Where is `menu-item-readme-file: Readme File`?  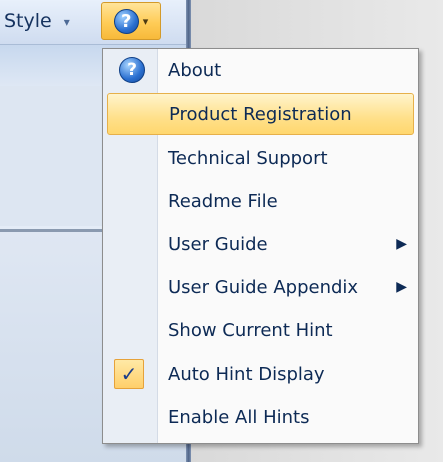
menu-item-readme-file: Readme File is located at coordinates (260, 201).